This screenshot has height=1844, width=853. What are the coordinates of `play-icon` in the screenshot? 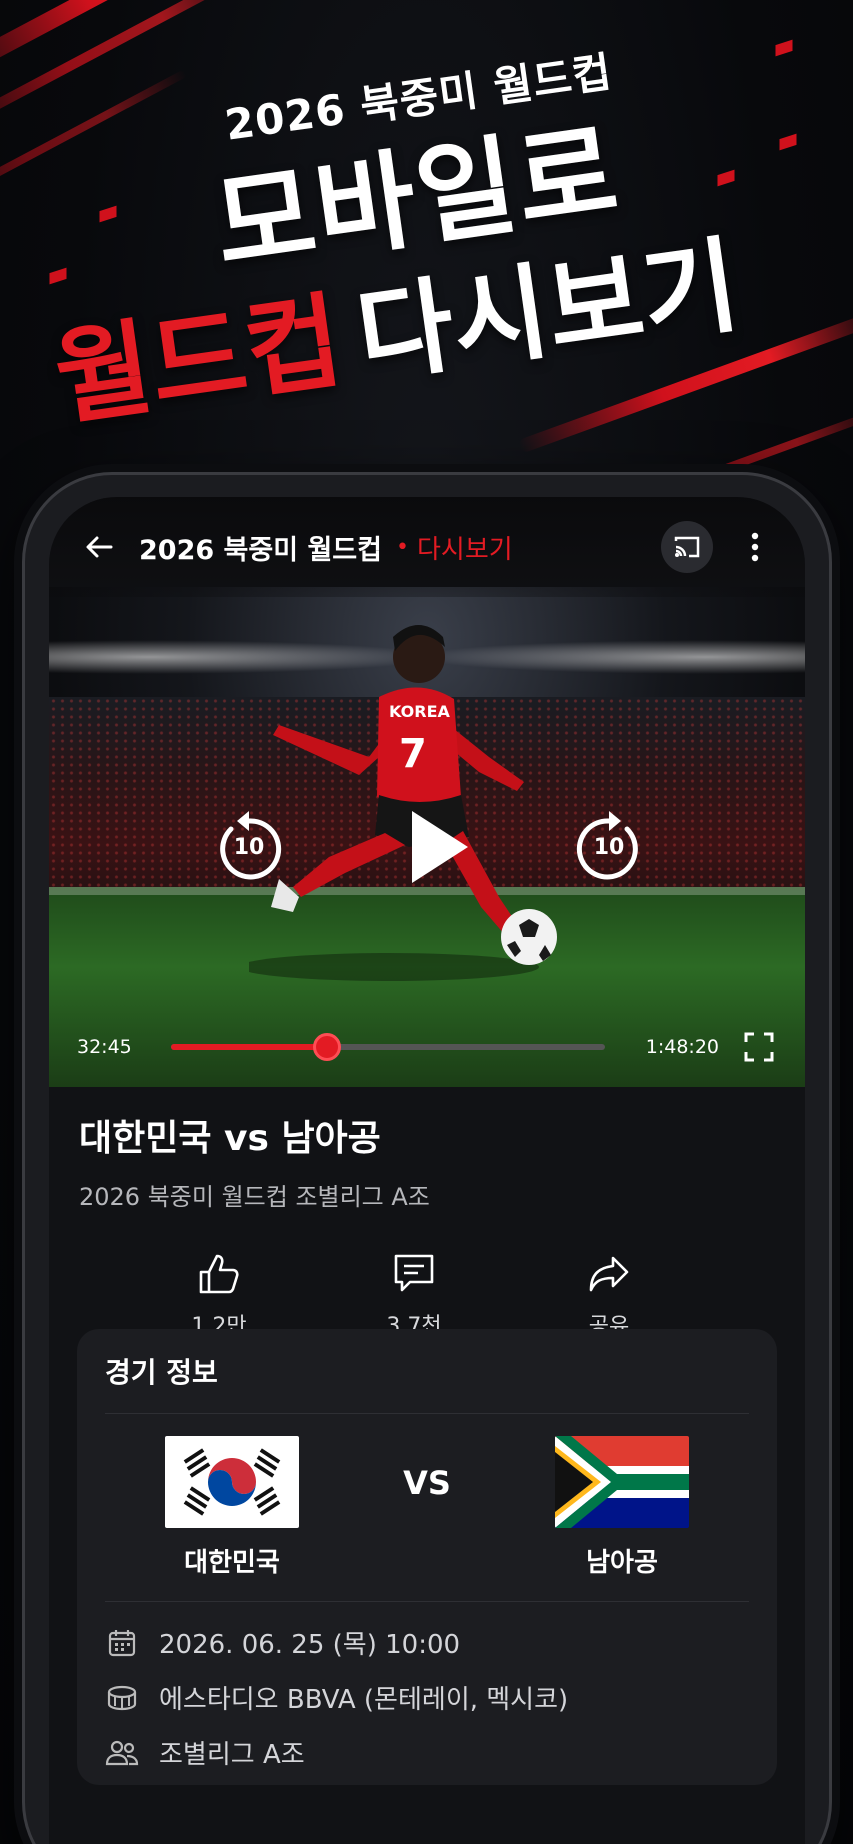 It's located at (440, 847).